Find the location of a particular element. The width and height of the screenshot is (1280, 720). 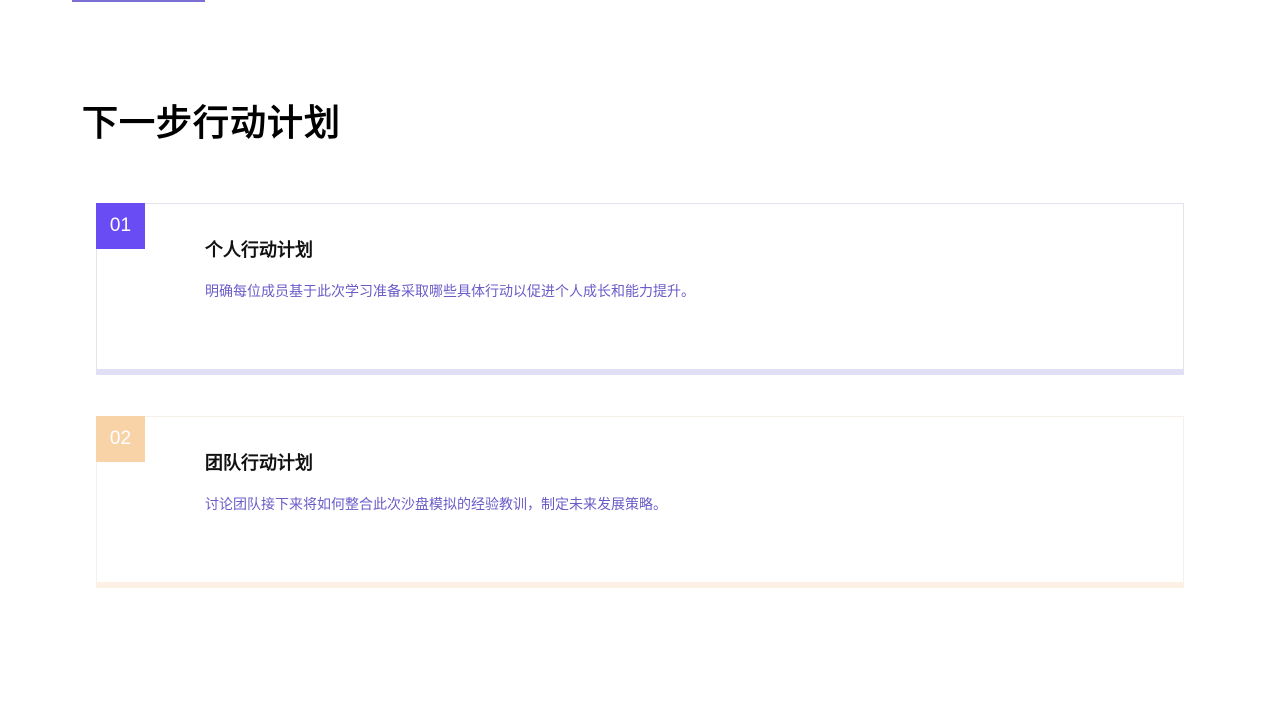

card-number-badge: 02 is located at coordinates (120, 439).